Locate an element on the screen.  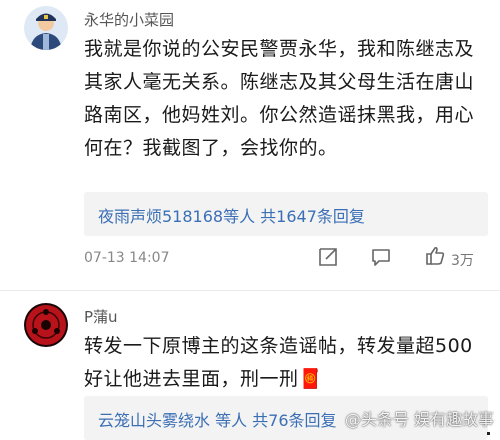
replies-summary-link: 云笼山头雾绕水 等人 共76条回复 is located at coordinates (217, 419).